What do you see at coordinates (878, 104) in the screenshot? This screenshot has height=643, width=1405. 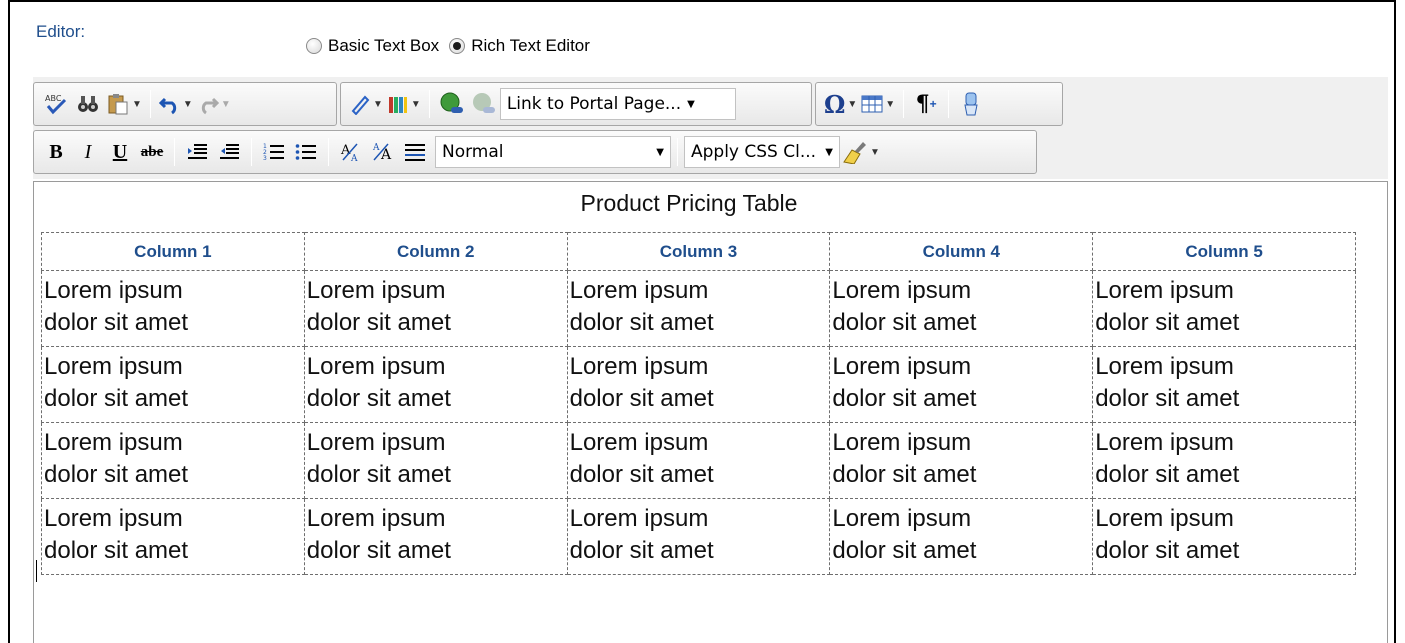 I see `insert-table-icon: ▼` at bounding box center [878, 104].